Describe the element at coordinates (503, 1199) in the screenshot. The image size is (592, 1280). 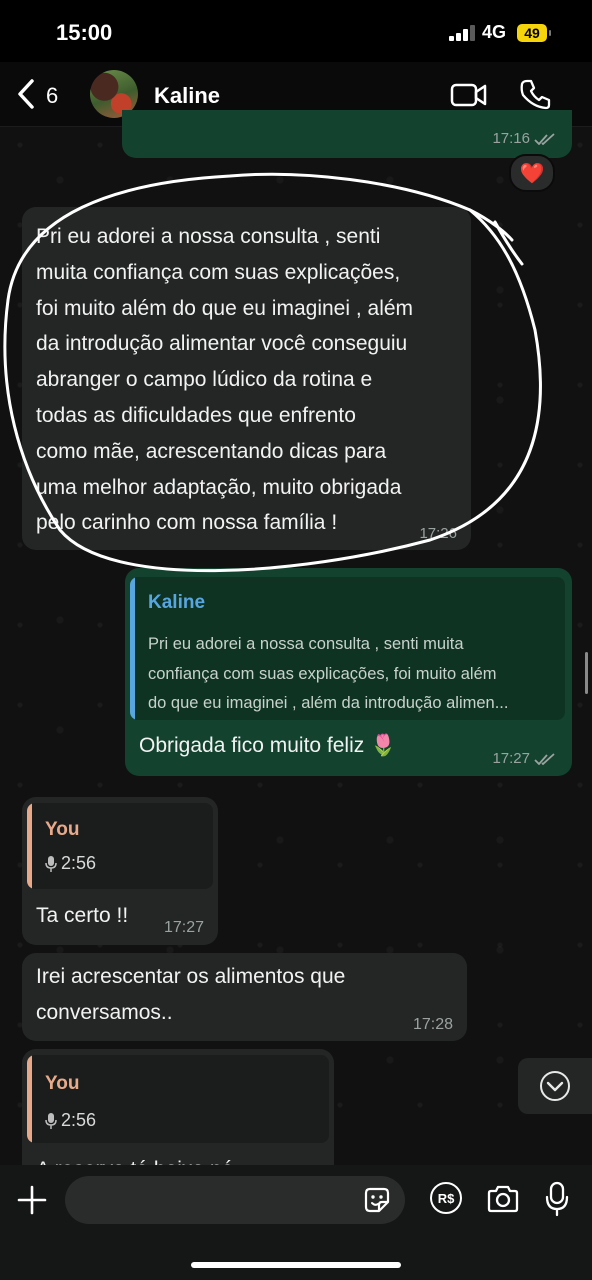
I see `camera-icon` at that location.